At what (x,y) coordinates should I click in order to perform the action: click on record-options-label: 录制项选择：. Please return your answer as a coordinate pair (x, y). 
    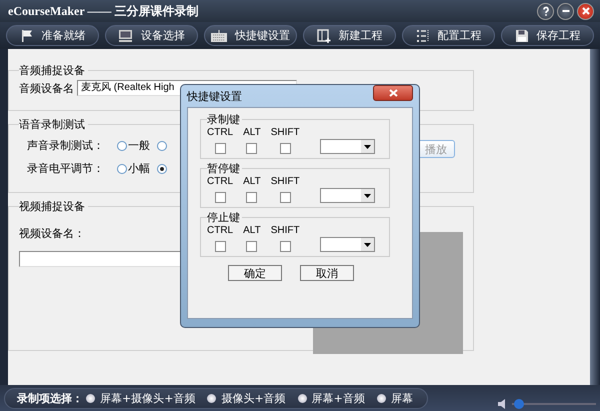
    Looking at the image, I should click on (50, 398).